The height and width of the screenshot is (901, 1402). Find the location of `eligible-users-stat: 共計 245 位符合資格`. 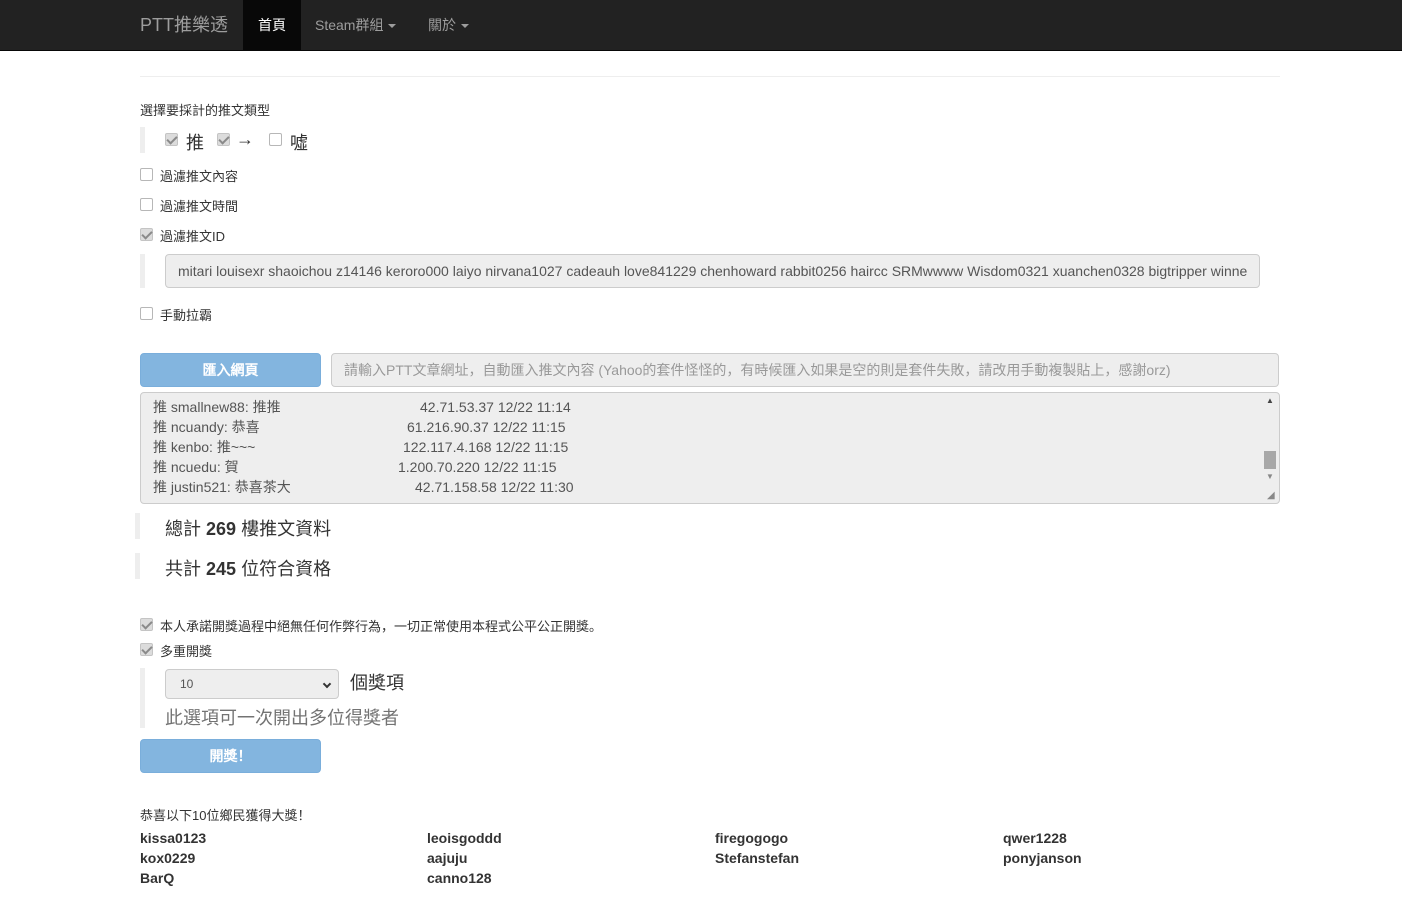

eligible-users-stat: 共計 245 位符合資格 is located at coordinates (248, 568).